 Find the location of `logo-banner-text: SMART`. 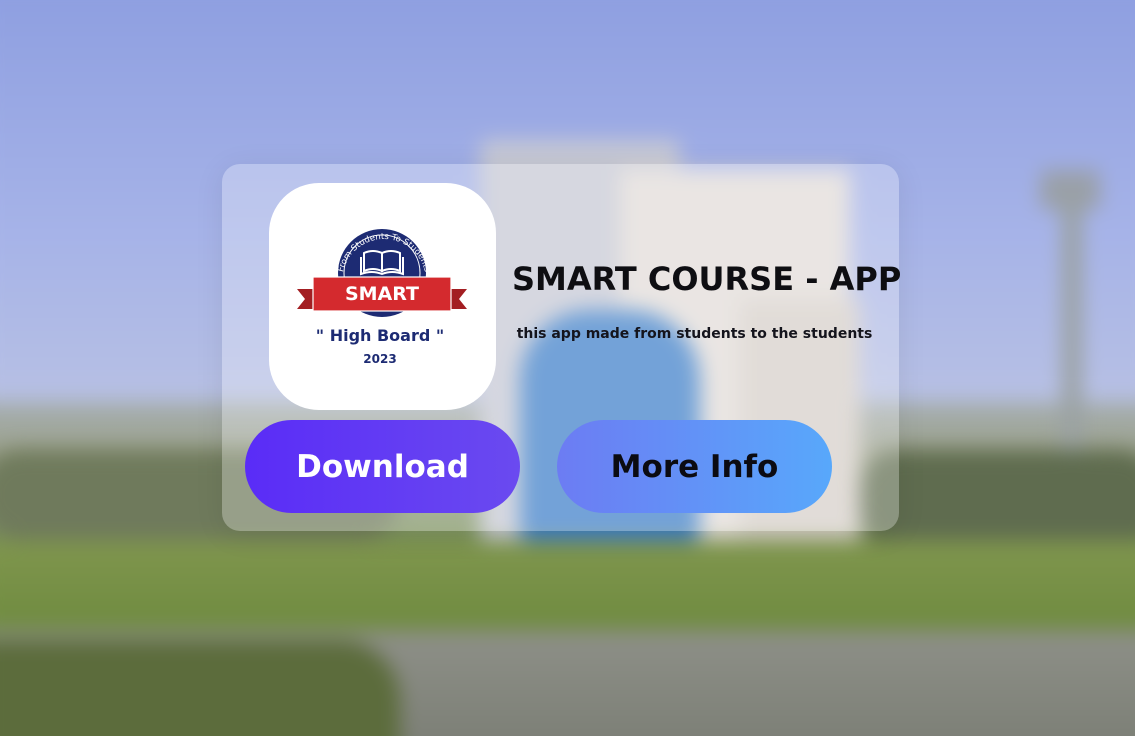

logo-banner-text: SMART is located at coordinates (382, 294).